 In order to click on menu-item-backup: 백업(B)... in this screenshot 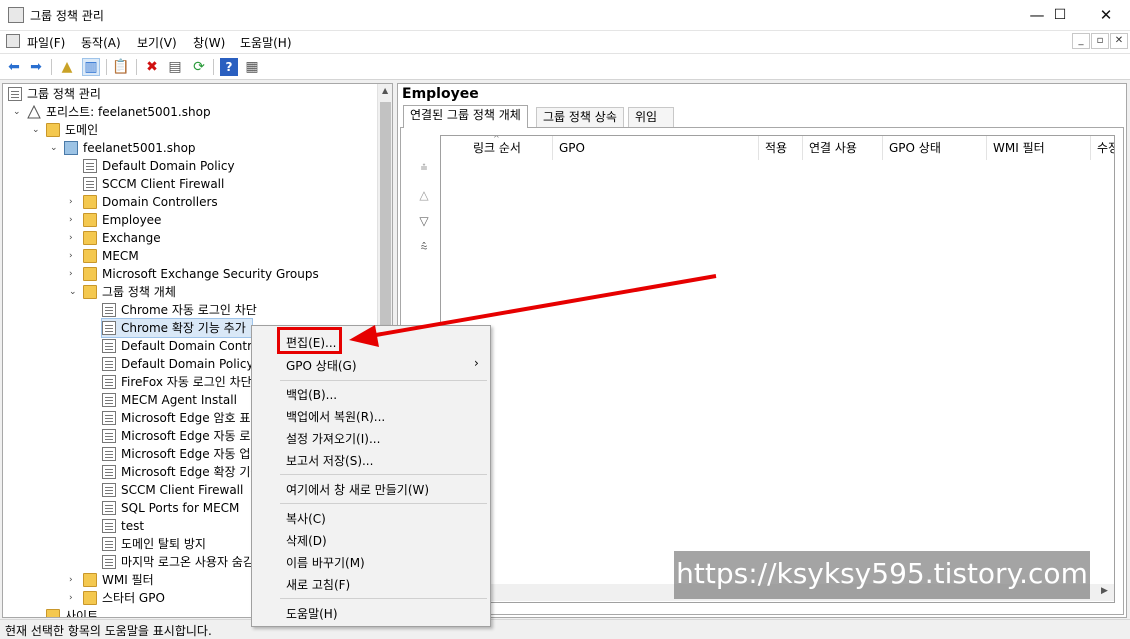, I will do `click(311, 394)`.